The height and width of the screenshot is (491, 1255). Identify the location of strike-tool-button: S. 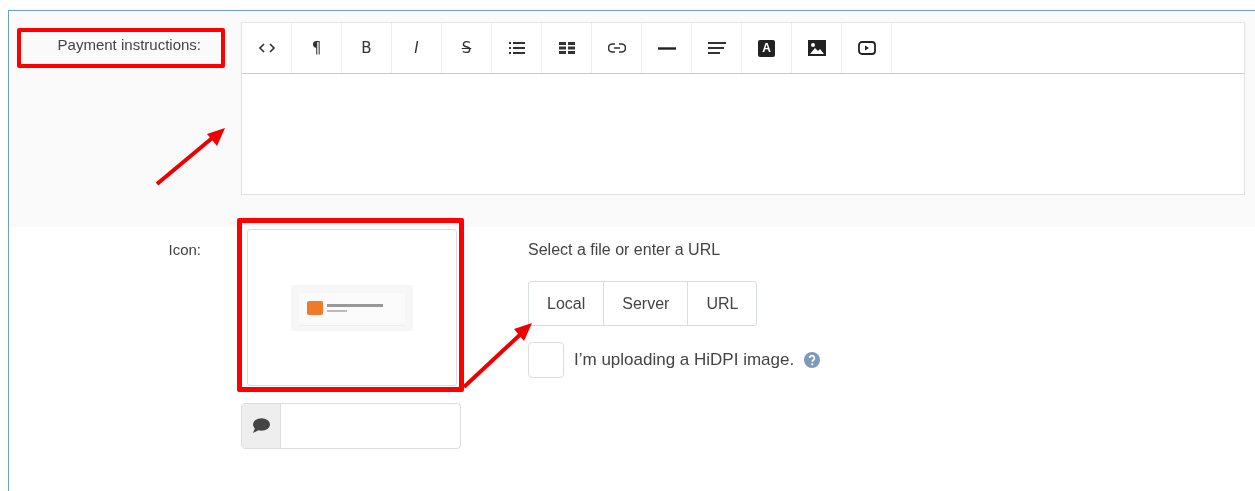
(467, 48).